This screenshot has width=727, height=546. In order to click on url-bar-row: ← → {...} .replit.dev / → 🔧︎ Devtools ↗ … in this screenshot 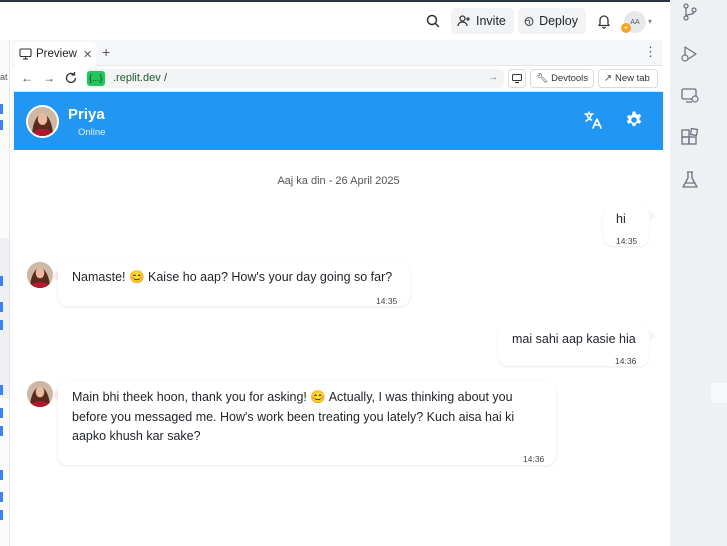, I will do `click(337, 79)`.